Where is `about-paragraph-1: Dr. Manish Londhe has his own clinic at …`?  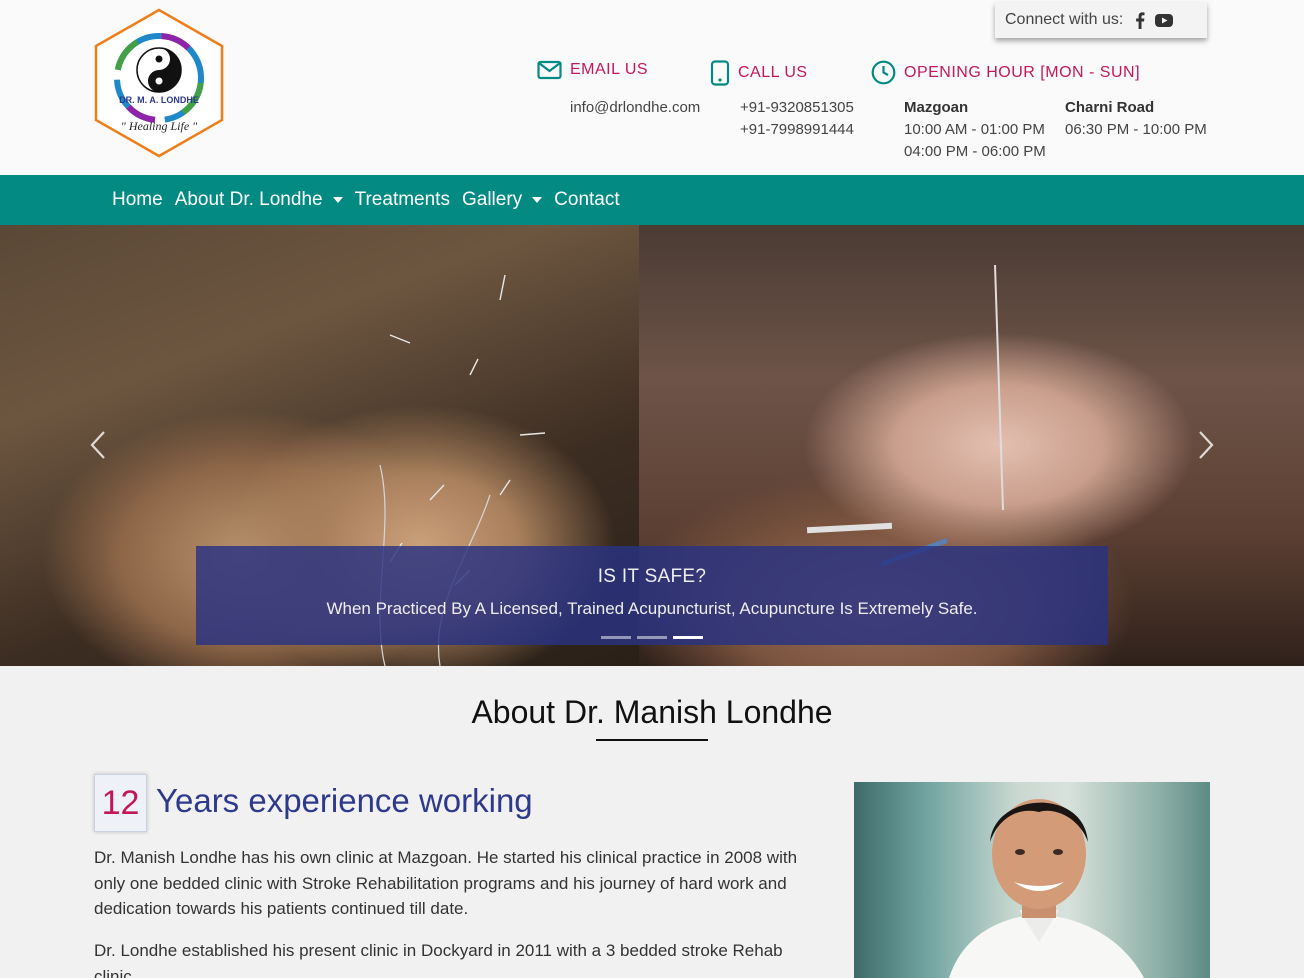 about-paragraph-1: Dr. Manish Londhe has his own clinic at … is located at coordinates (446, 883).